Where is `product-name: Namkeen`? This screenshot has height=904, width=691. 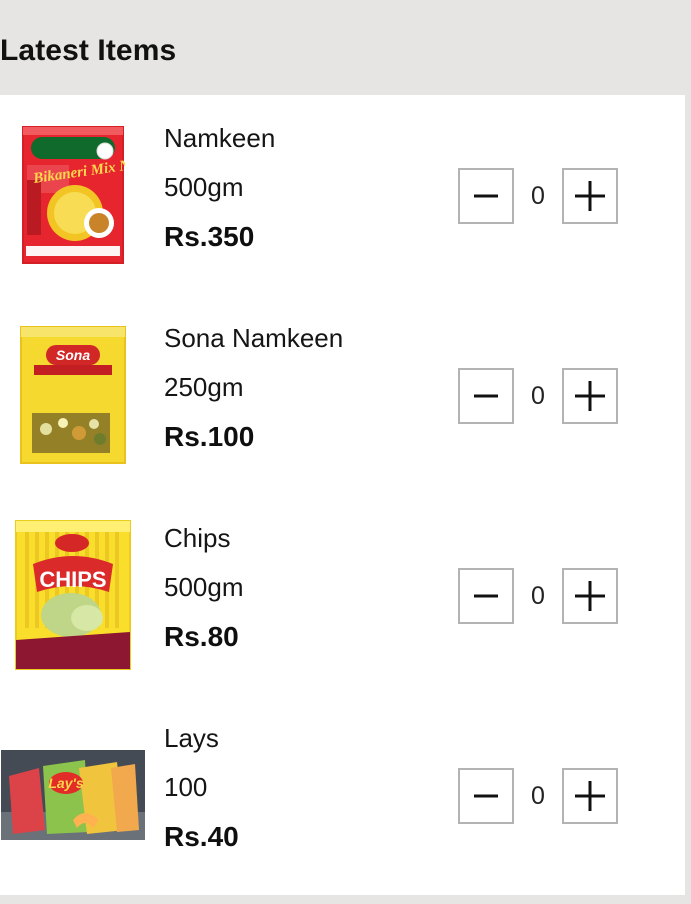 product-name: Namkeen is located at coordinates (220, 138).